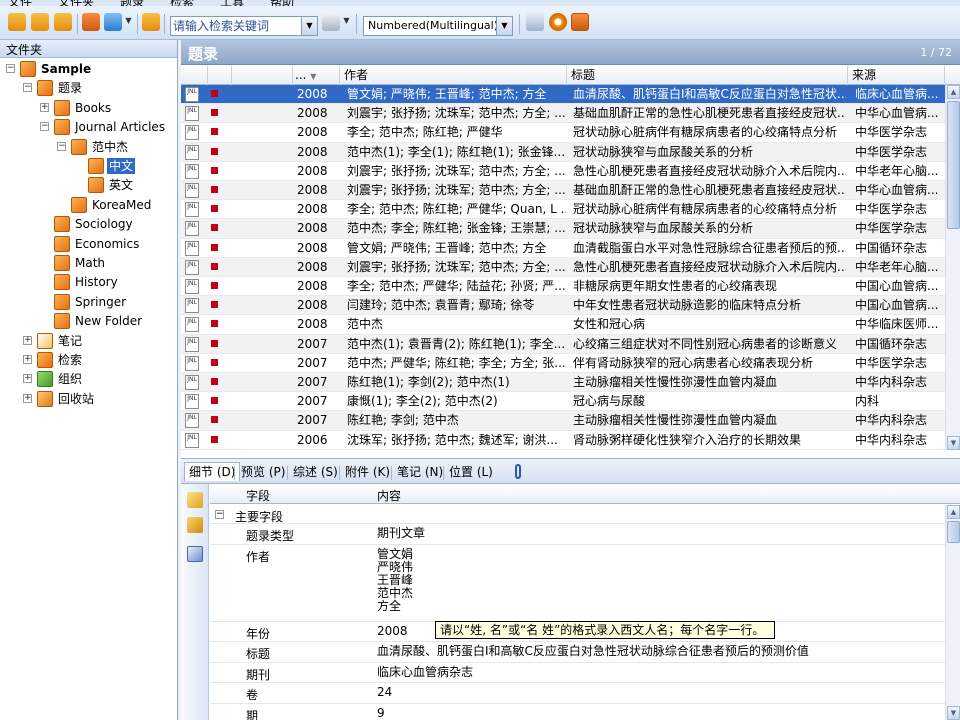 This screenshot has width=960, height=720. I want to click on column-year-header: ... ▼, so click(314, 75).